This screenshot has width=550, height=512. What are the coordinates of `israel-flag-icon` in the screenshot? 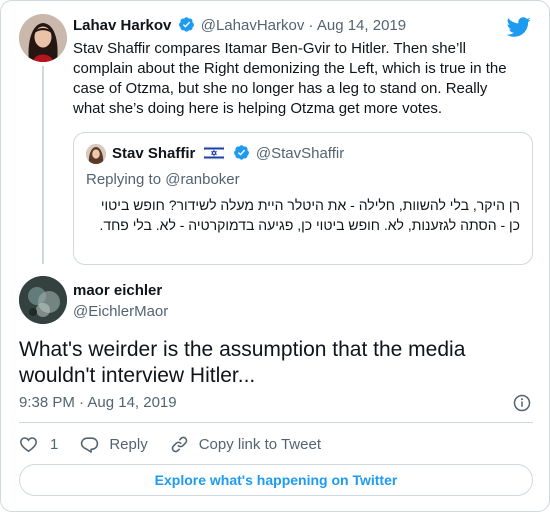 It's located at (213, 153).